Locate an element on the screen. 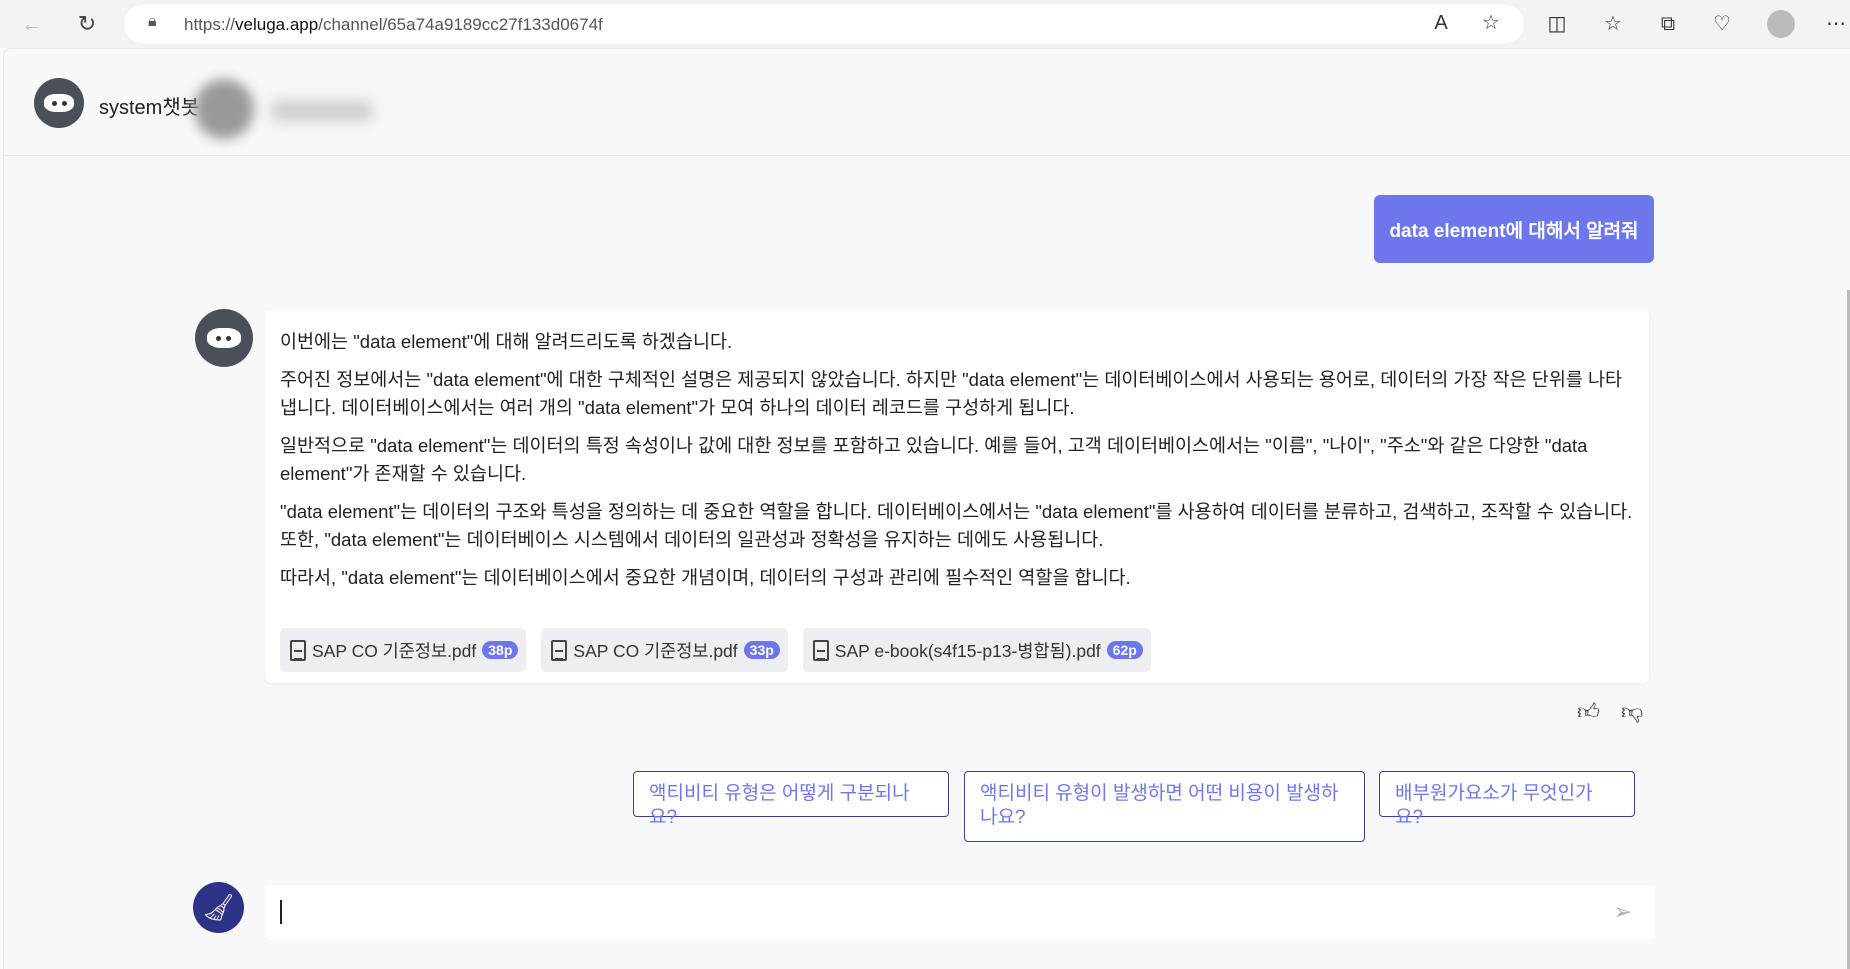  blurred-name is located at coordinates (322, 111).